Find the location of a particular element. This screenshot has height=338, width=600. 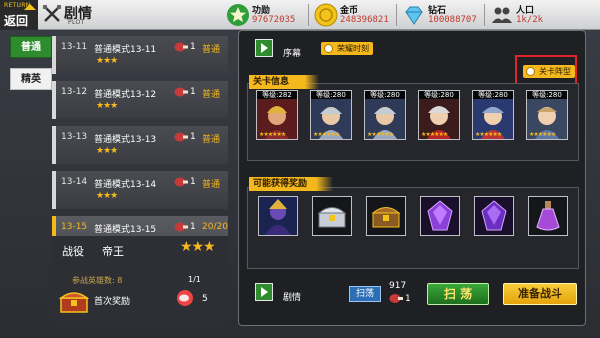

sweep-button: 扫 荡 is located at coordinates (458, 294).